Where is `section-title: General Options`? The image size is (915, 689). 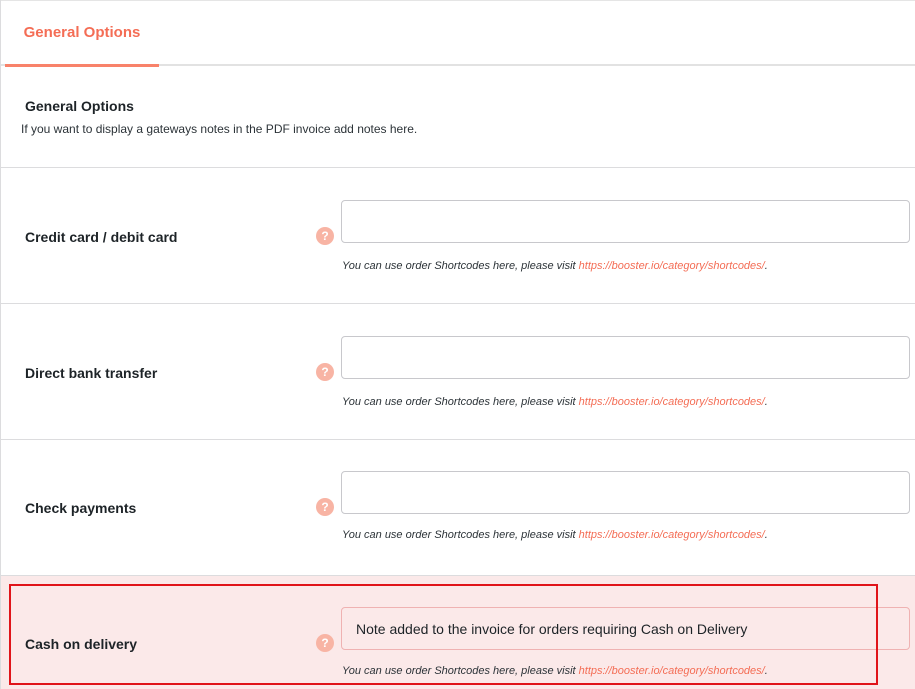 section-title: General Options is located at coordinates (79, 106).